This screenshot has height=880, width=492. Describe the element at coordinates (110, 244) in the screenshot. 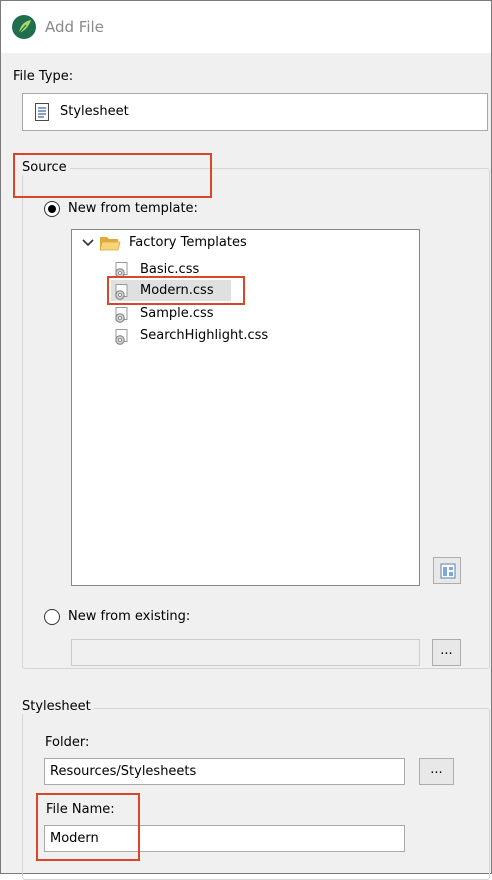

I see `folder-open-icon` at that location.